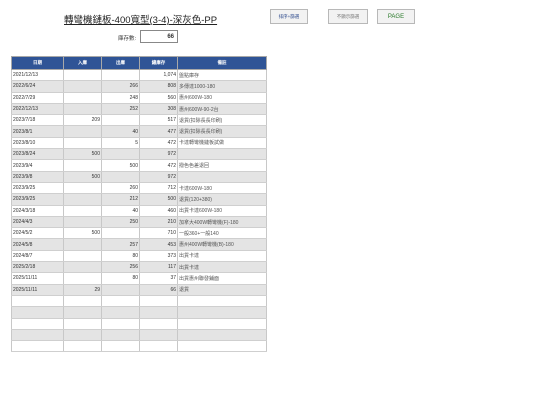 Image resolution: width=540 pixels, height=405 pixels. I want to click on cell-date: 2023/8/24, so click(37, 154).